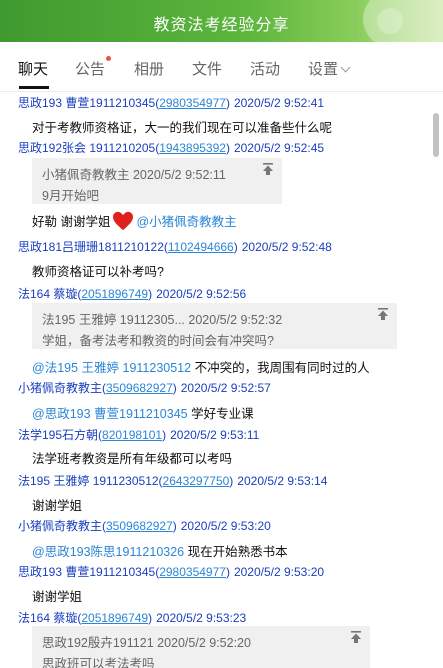  Describe the element at coordinates (158, 341) in the screenshot. I see `quote-text: 学姐，备考法考和教资的时间会有冲突吗?` at that location.